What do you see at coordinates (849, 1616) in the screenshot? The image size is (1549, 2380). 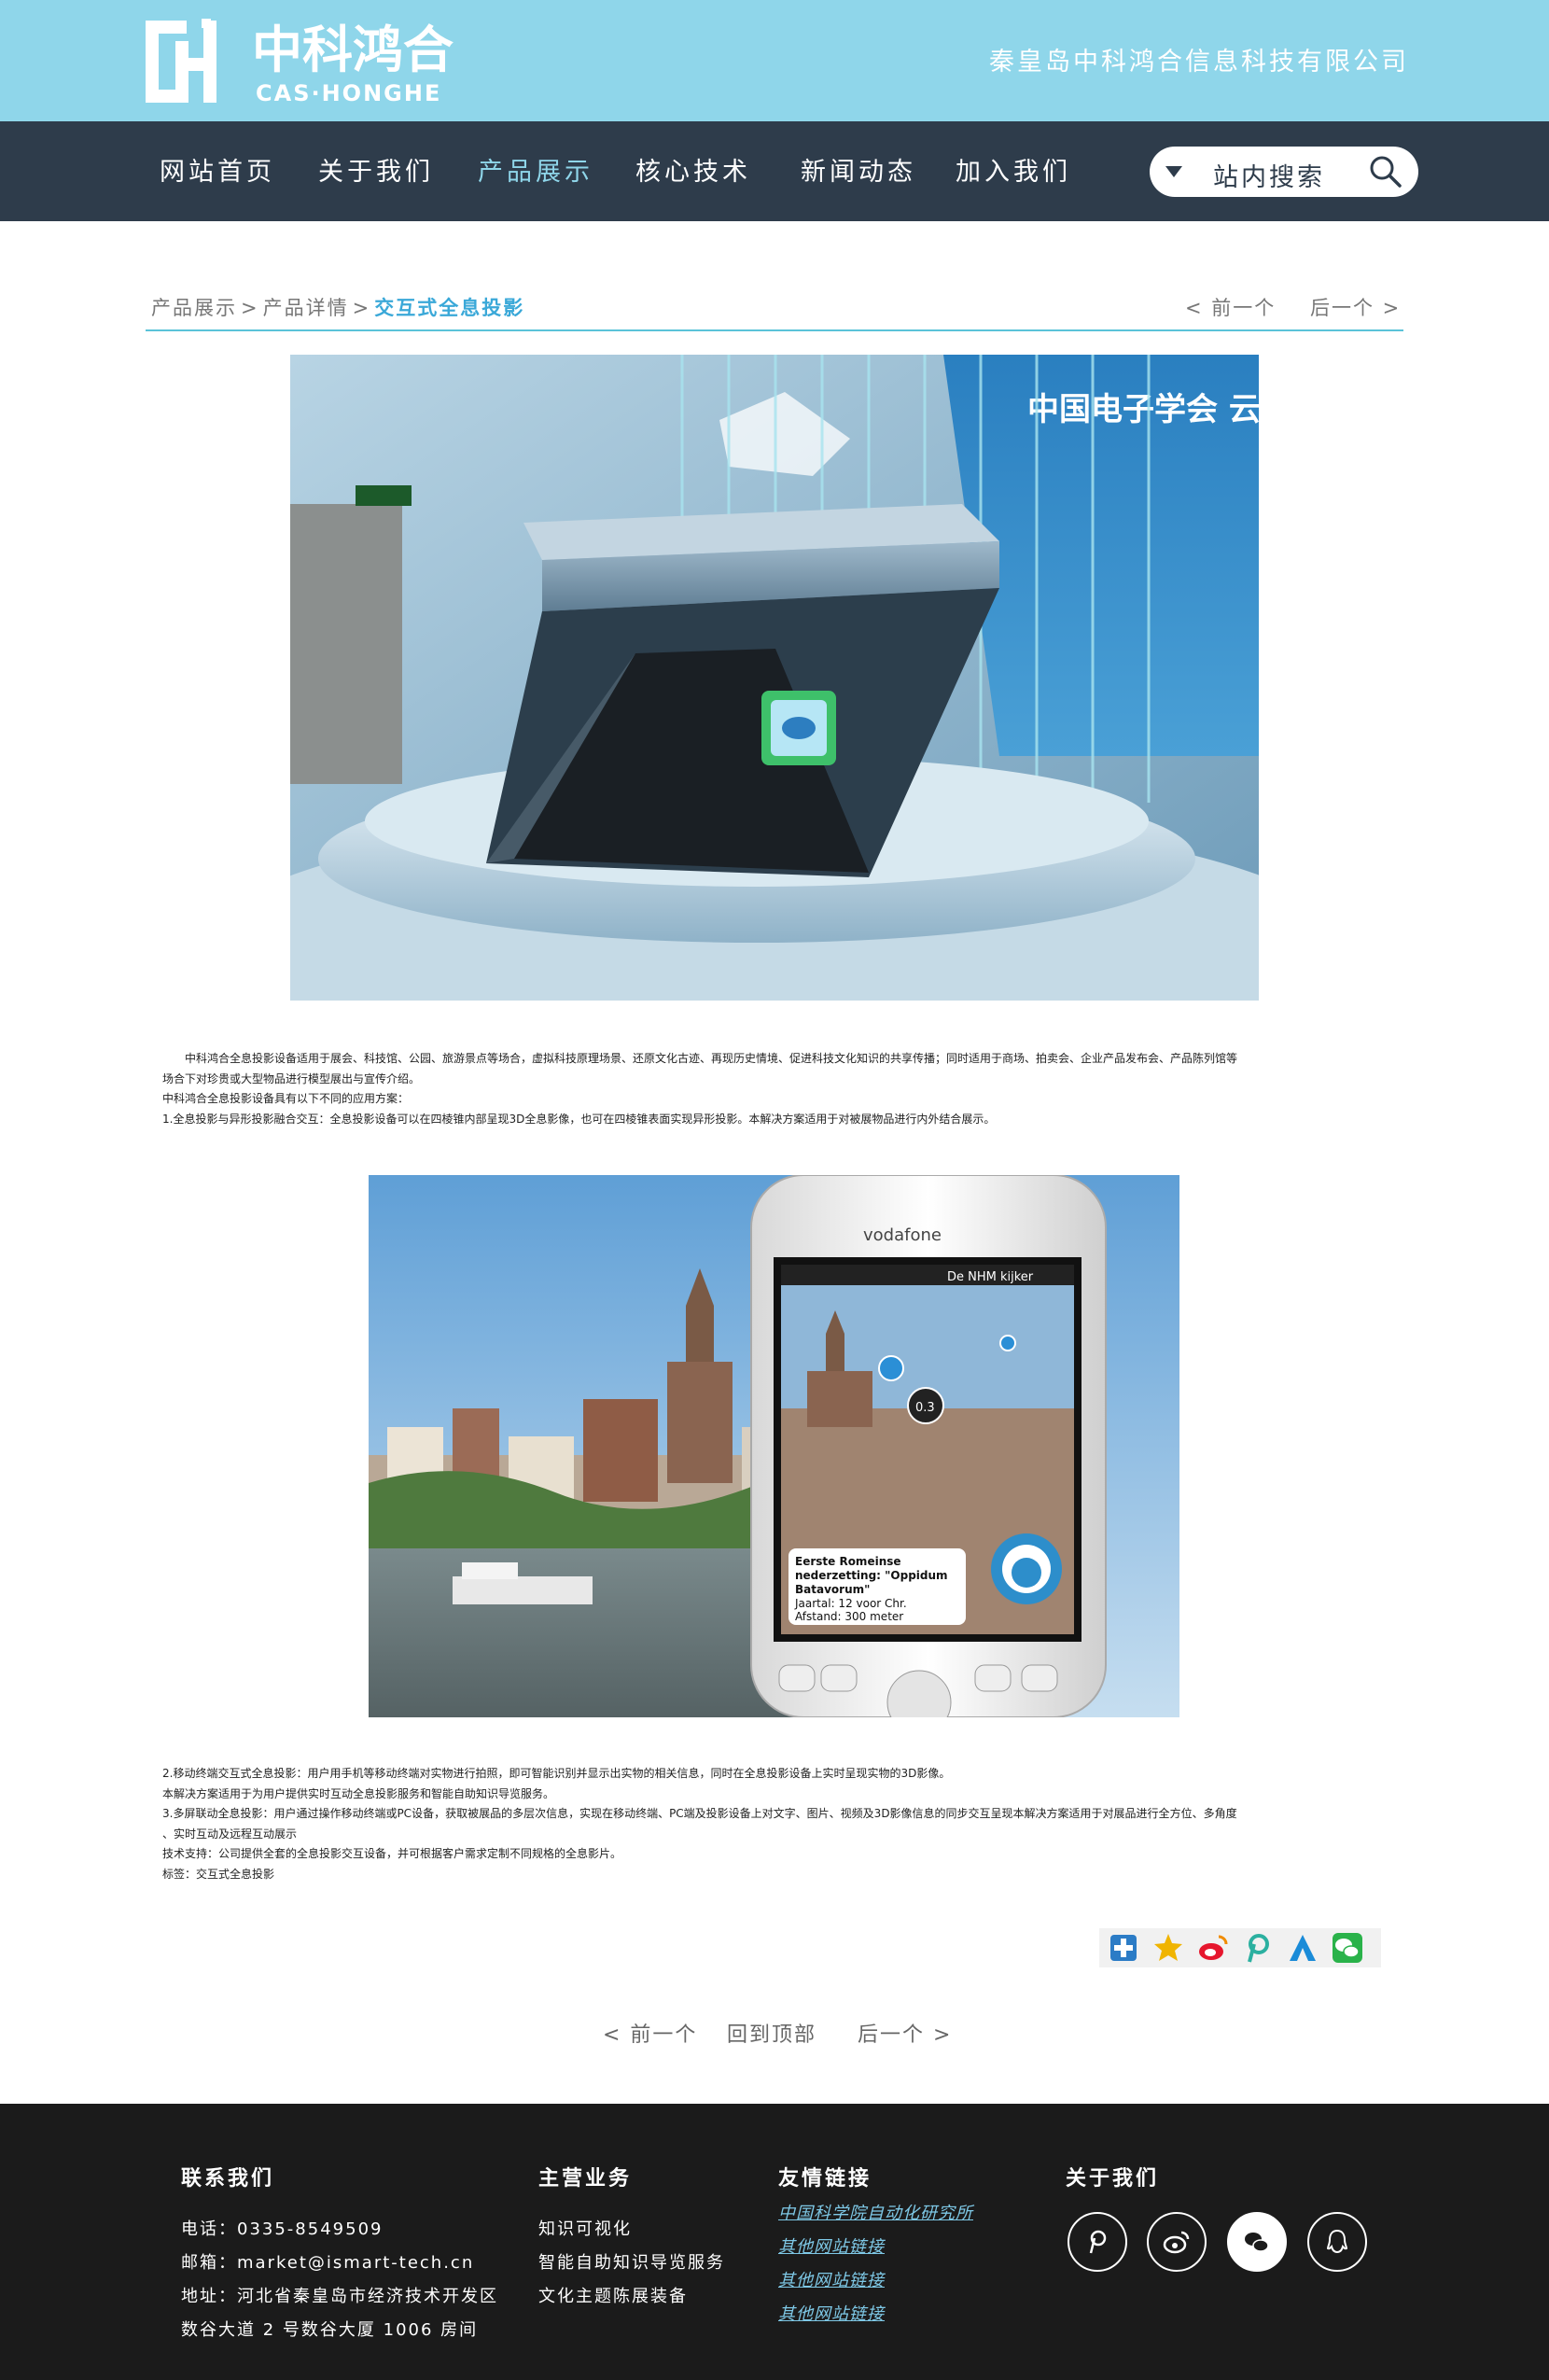 I see `info-line: Afstand: 300 meter` at bounding box center [849, 1616].